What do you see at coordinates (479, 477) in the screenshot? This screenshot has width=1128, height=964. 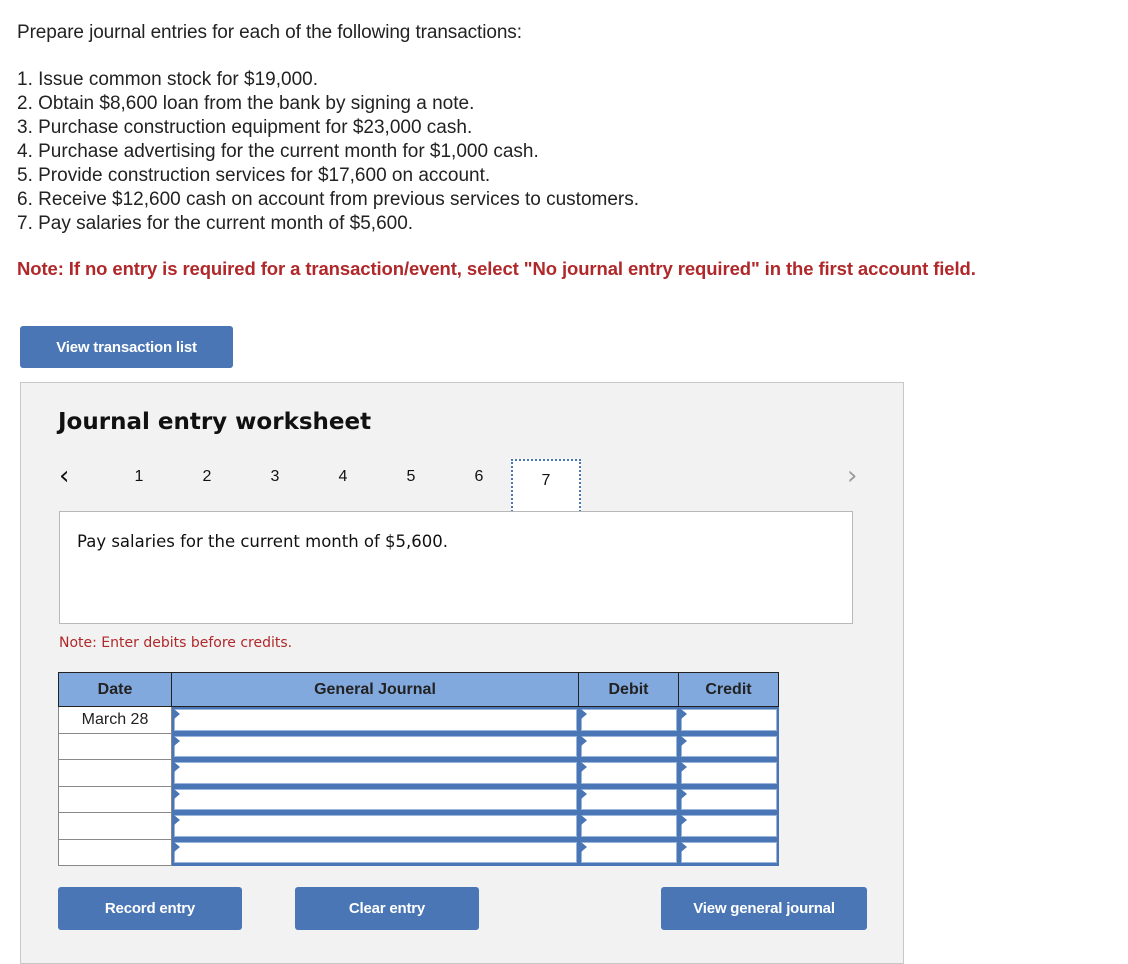 I see `page-tab-6: 6` at bounding box center [479, 477].